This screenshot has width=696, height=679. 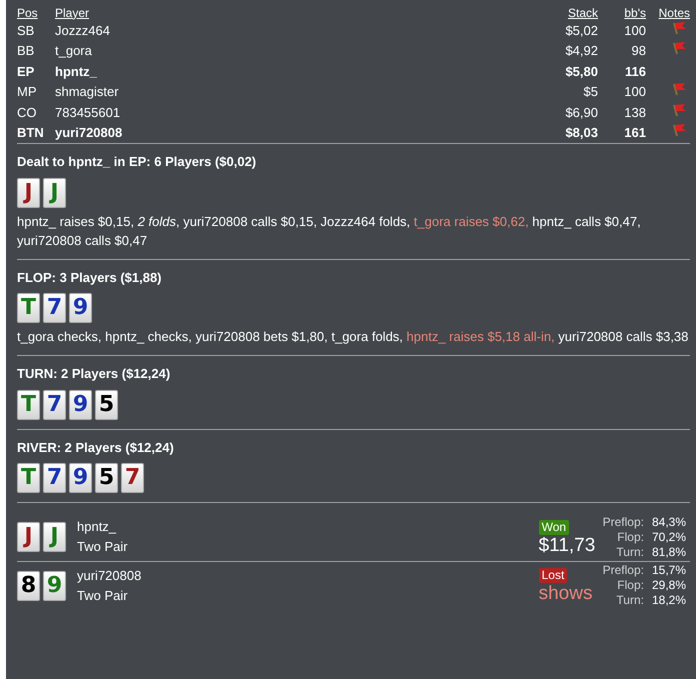 I want to click on equity-value: 81,8%, so click(x=669, y=552).